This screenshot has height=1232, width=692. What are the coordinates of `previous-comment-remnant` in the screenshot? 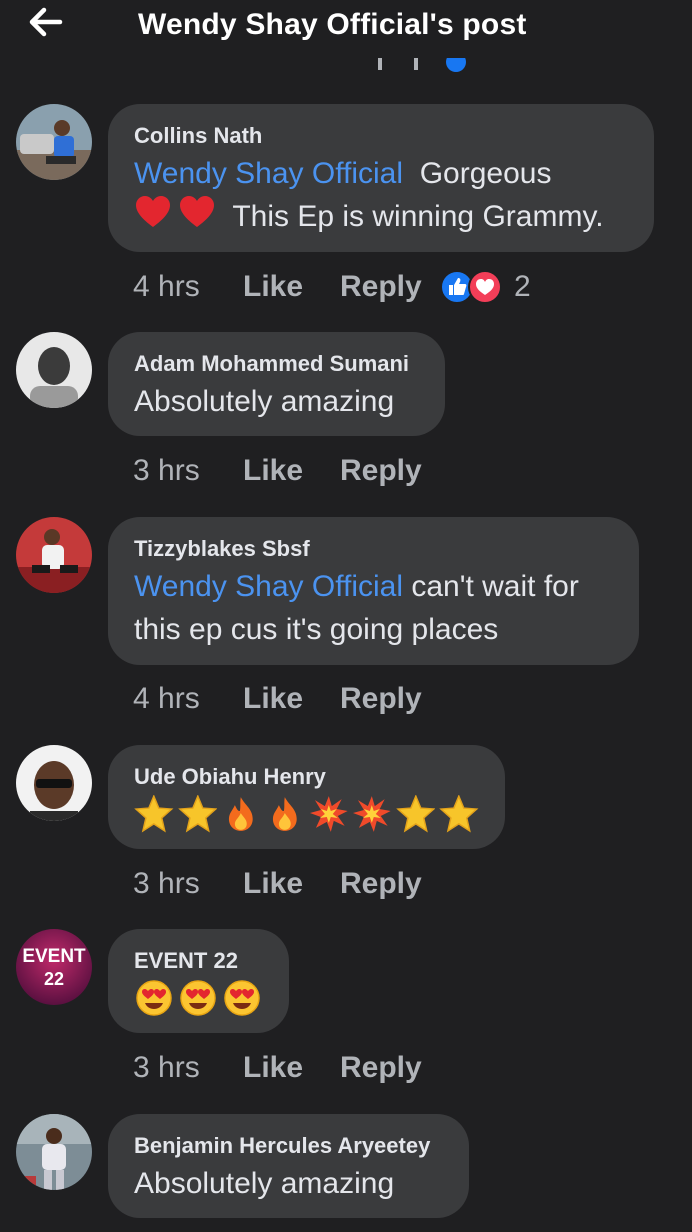 It's located at (430, 69).